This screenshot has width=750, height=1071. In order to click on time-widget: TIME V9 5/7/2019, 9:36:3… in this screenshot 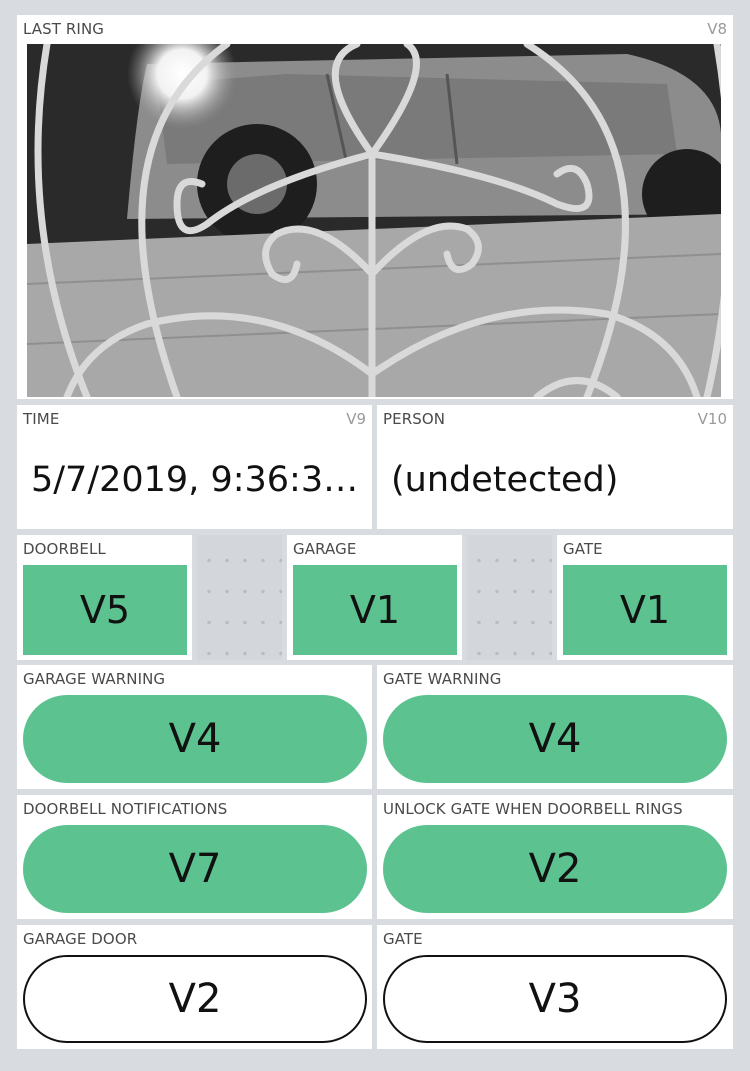, I will do `click(194, 467)`.